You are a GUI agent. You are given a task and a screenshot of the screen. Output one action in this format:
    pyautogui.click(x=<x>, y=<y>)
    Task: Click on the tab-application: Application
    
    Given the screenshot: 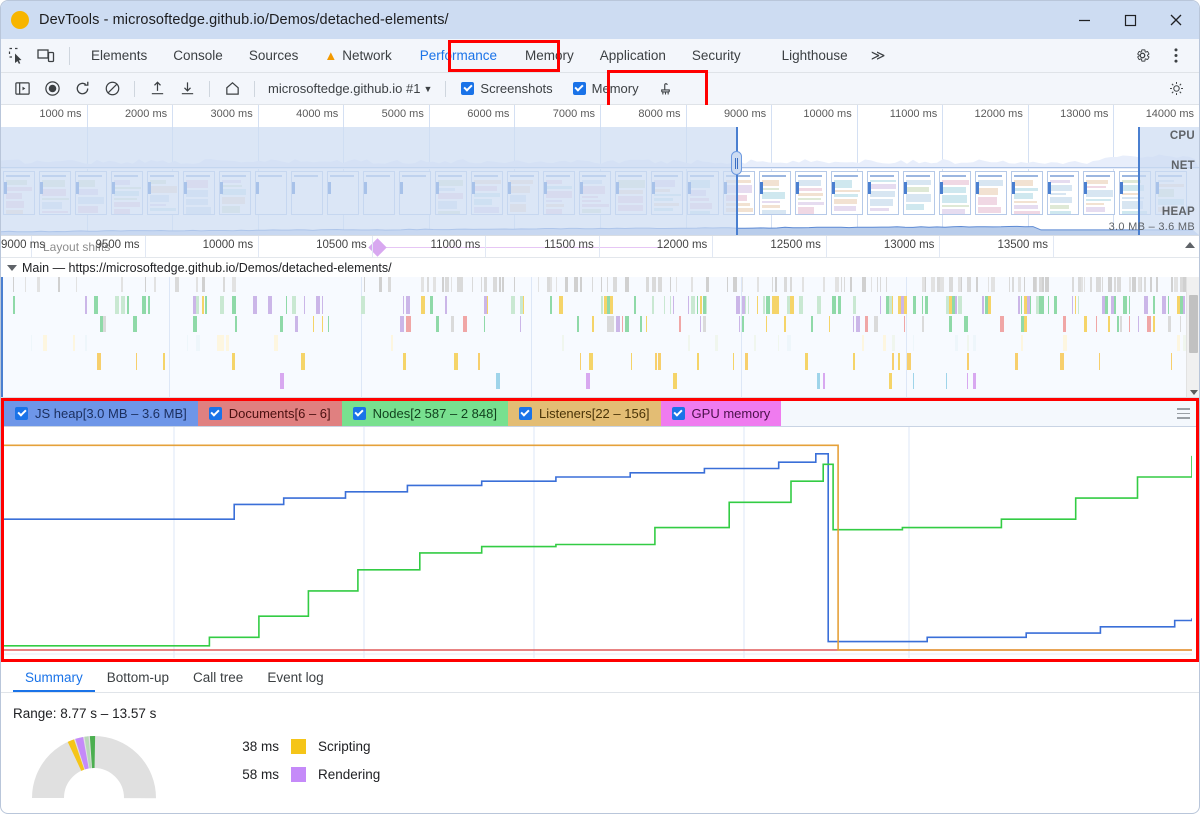 What is the action you would take?
    pyautogui.click(x=633, y=56)
    